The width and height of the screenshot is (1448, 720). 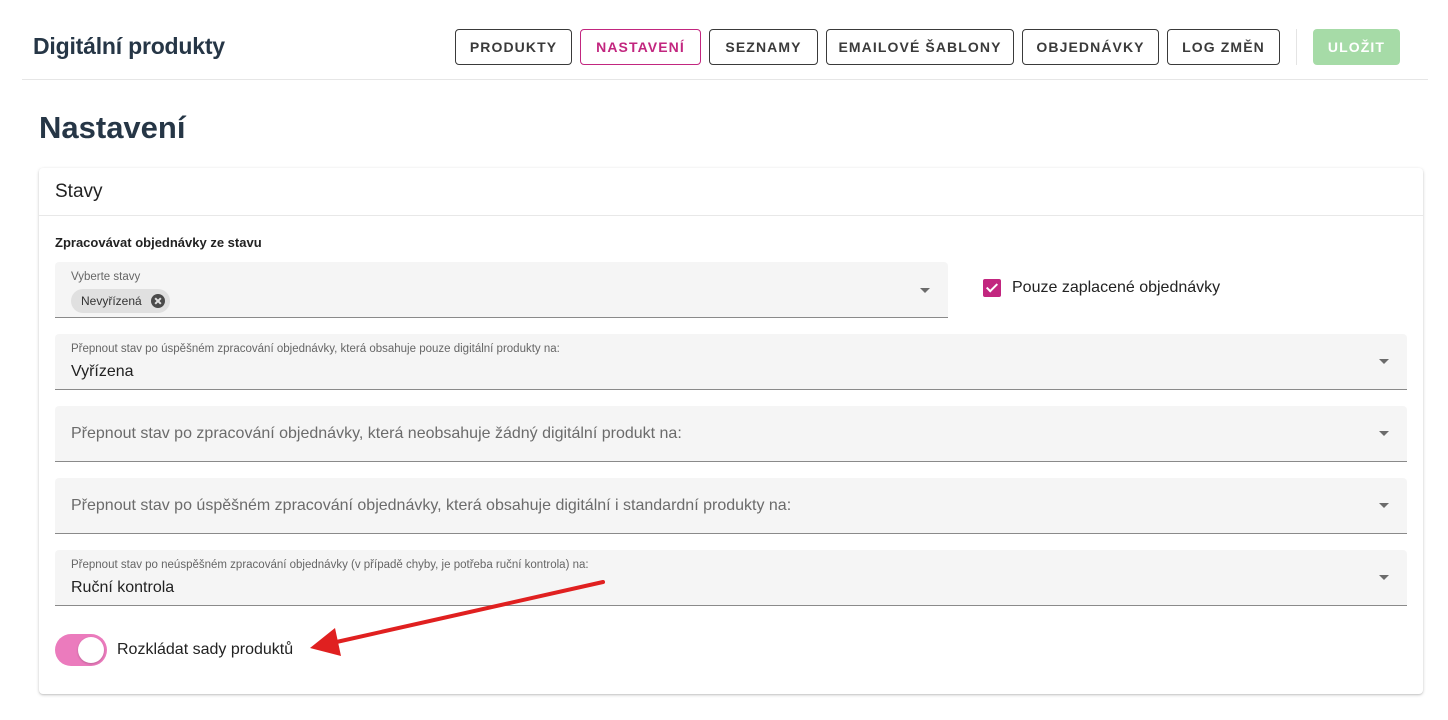 What do you see at coordinates (1116, 287) in the screenshot?
I see `paid-only-label: Pouze zaplacené objednávky` at bounding box center [1116, 287].